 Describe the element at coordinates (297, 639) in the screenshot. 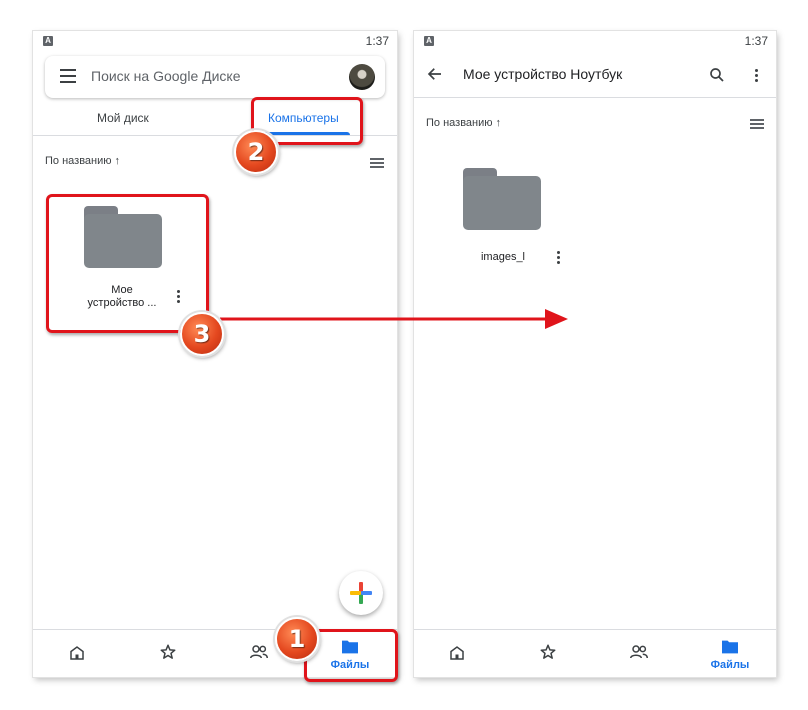

I see `step-badge-1: 1` at that location.